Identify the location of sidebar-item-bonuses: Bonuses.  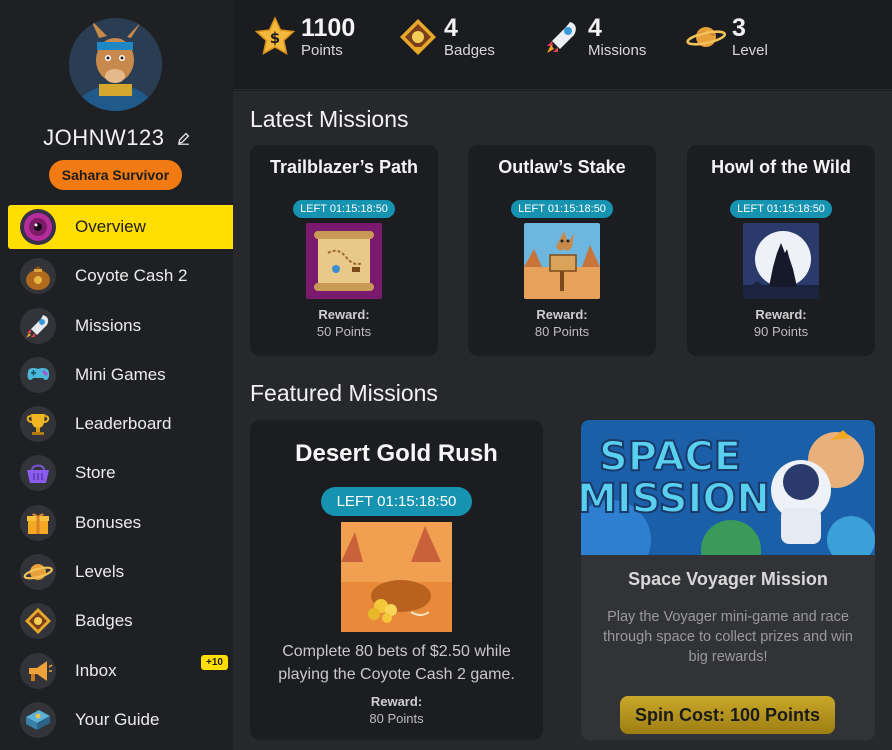
(120, 523).